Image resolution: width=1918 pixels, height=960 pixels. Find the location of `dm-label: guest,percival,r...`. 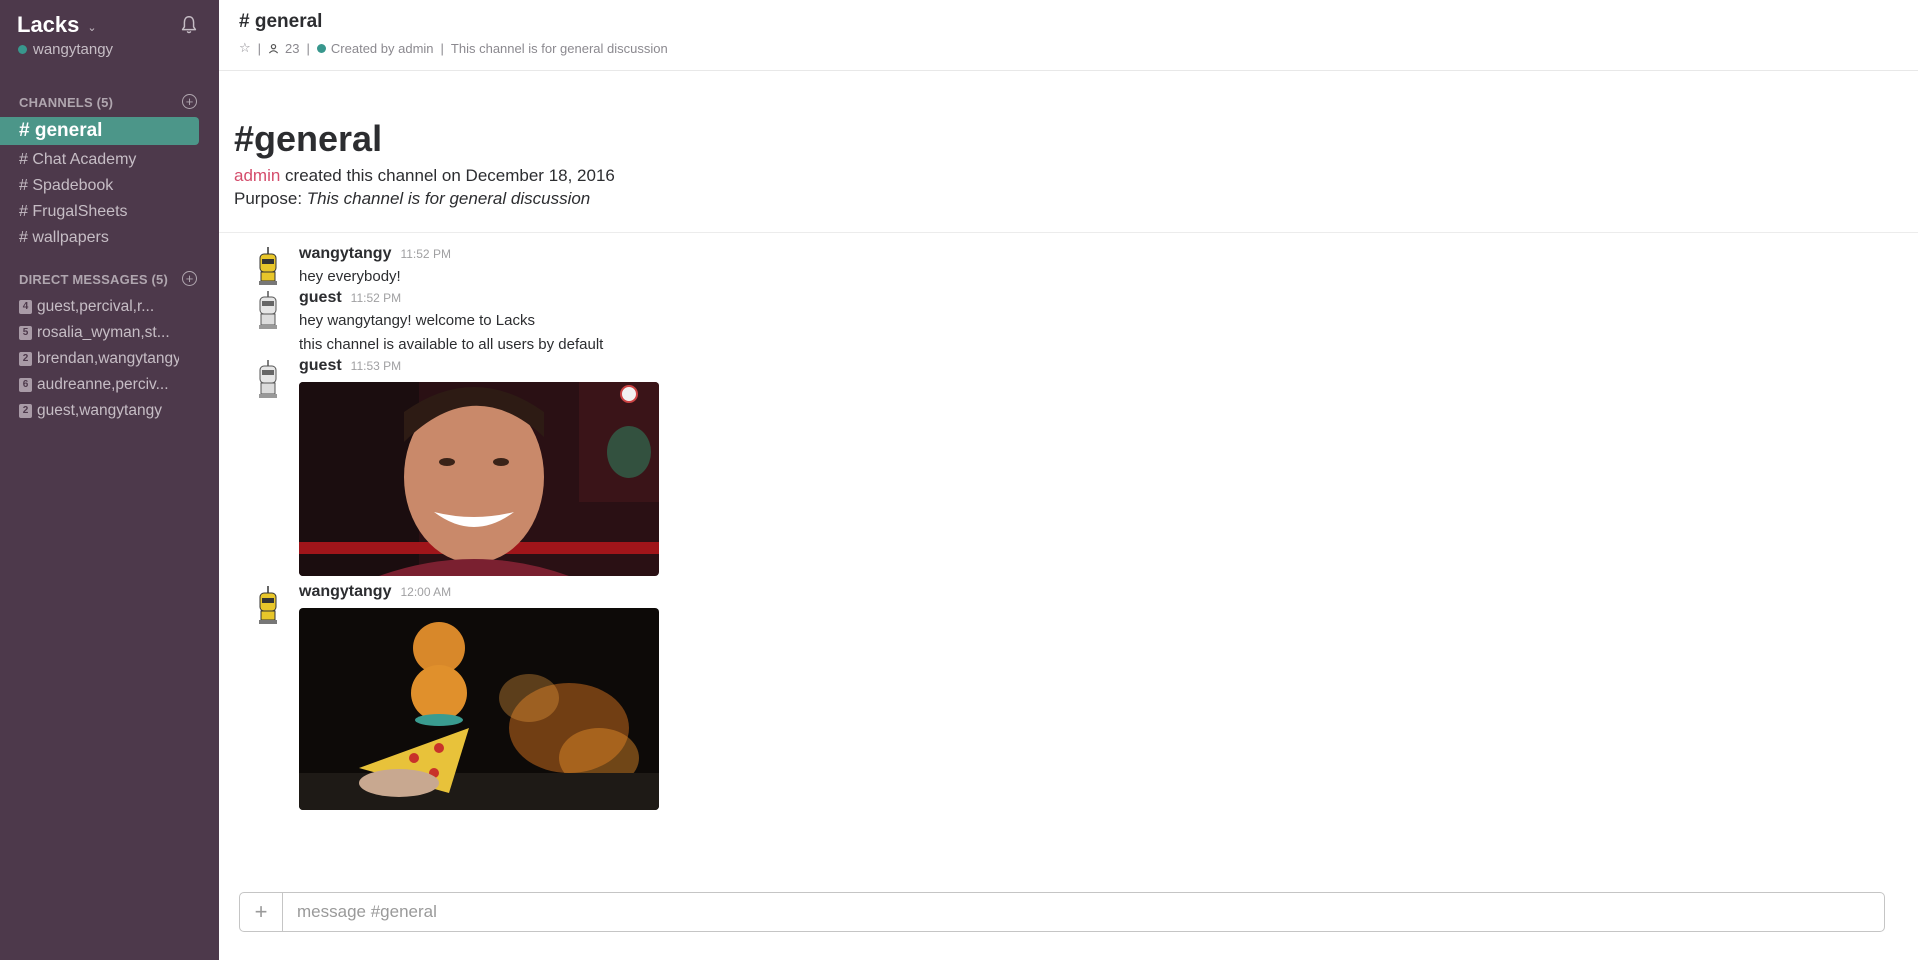

dm-label: guest,percival,r... is located at coordinates (96, 306).